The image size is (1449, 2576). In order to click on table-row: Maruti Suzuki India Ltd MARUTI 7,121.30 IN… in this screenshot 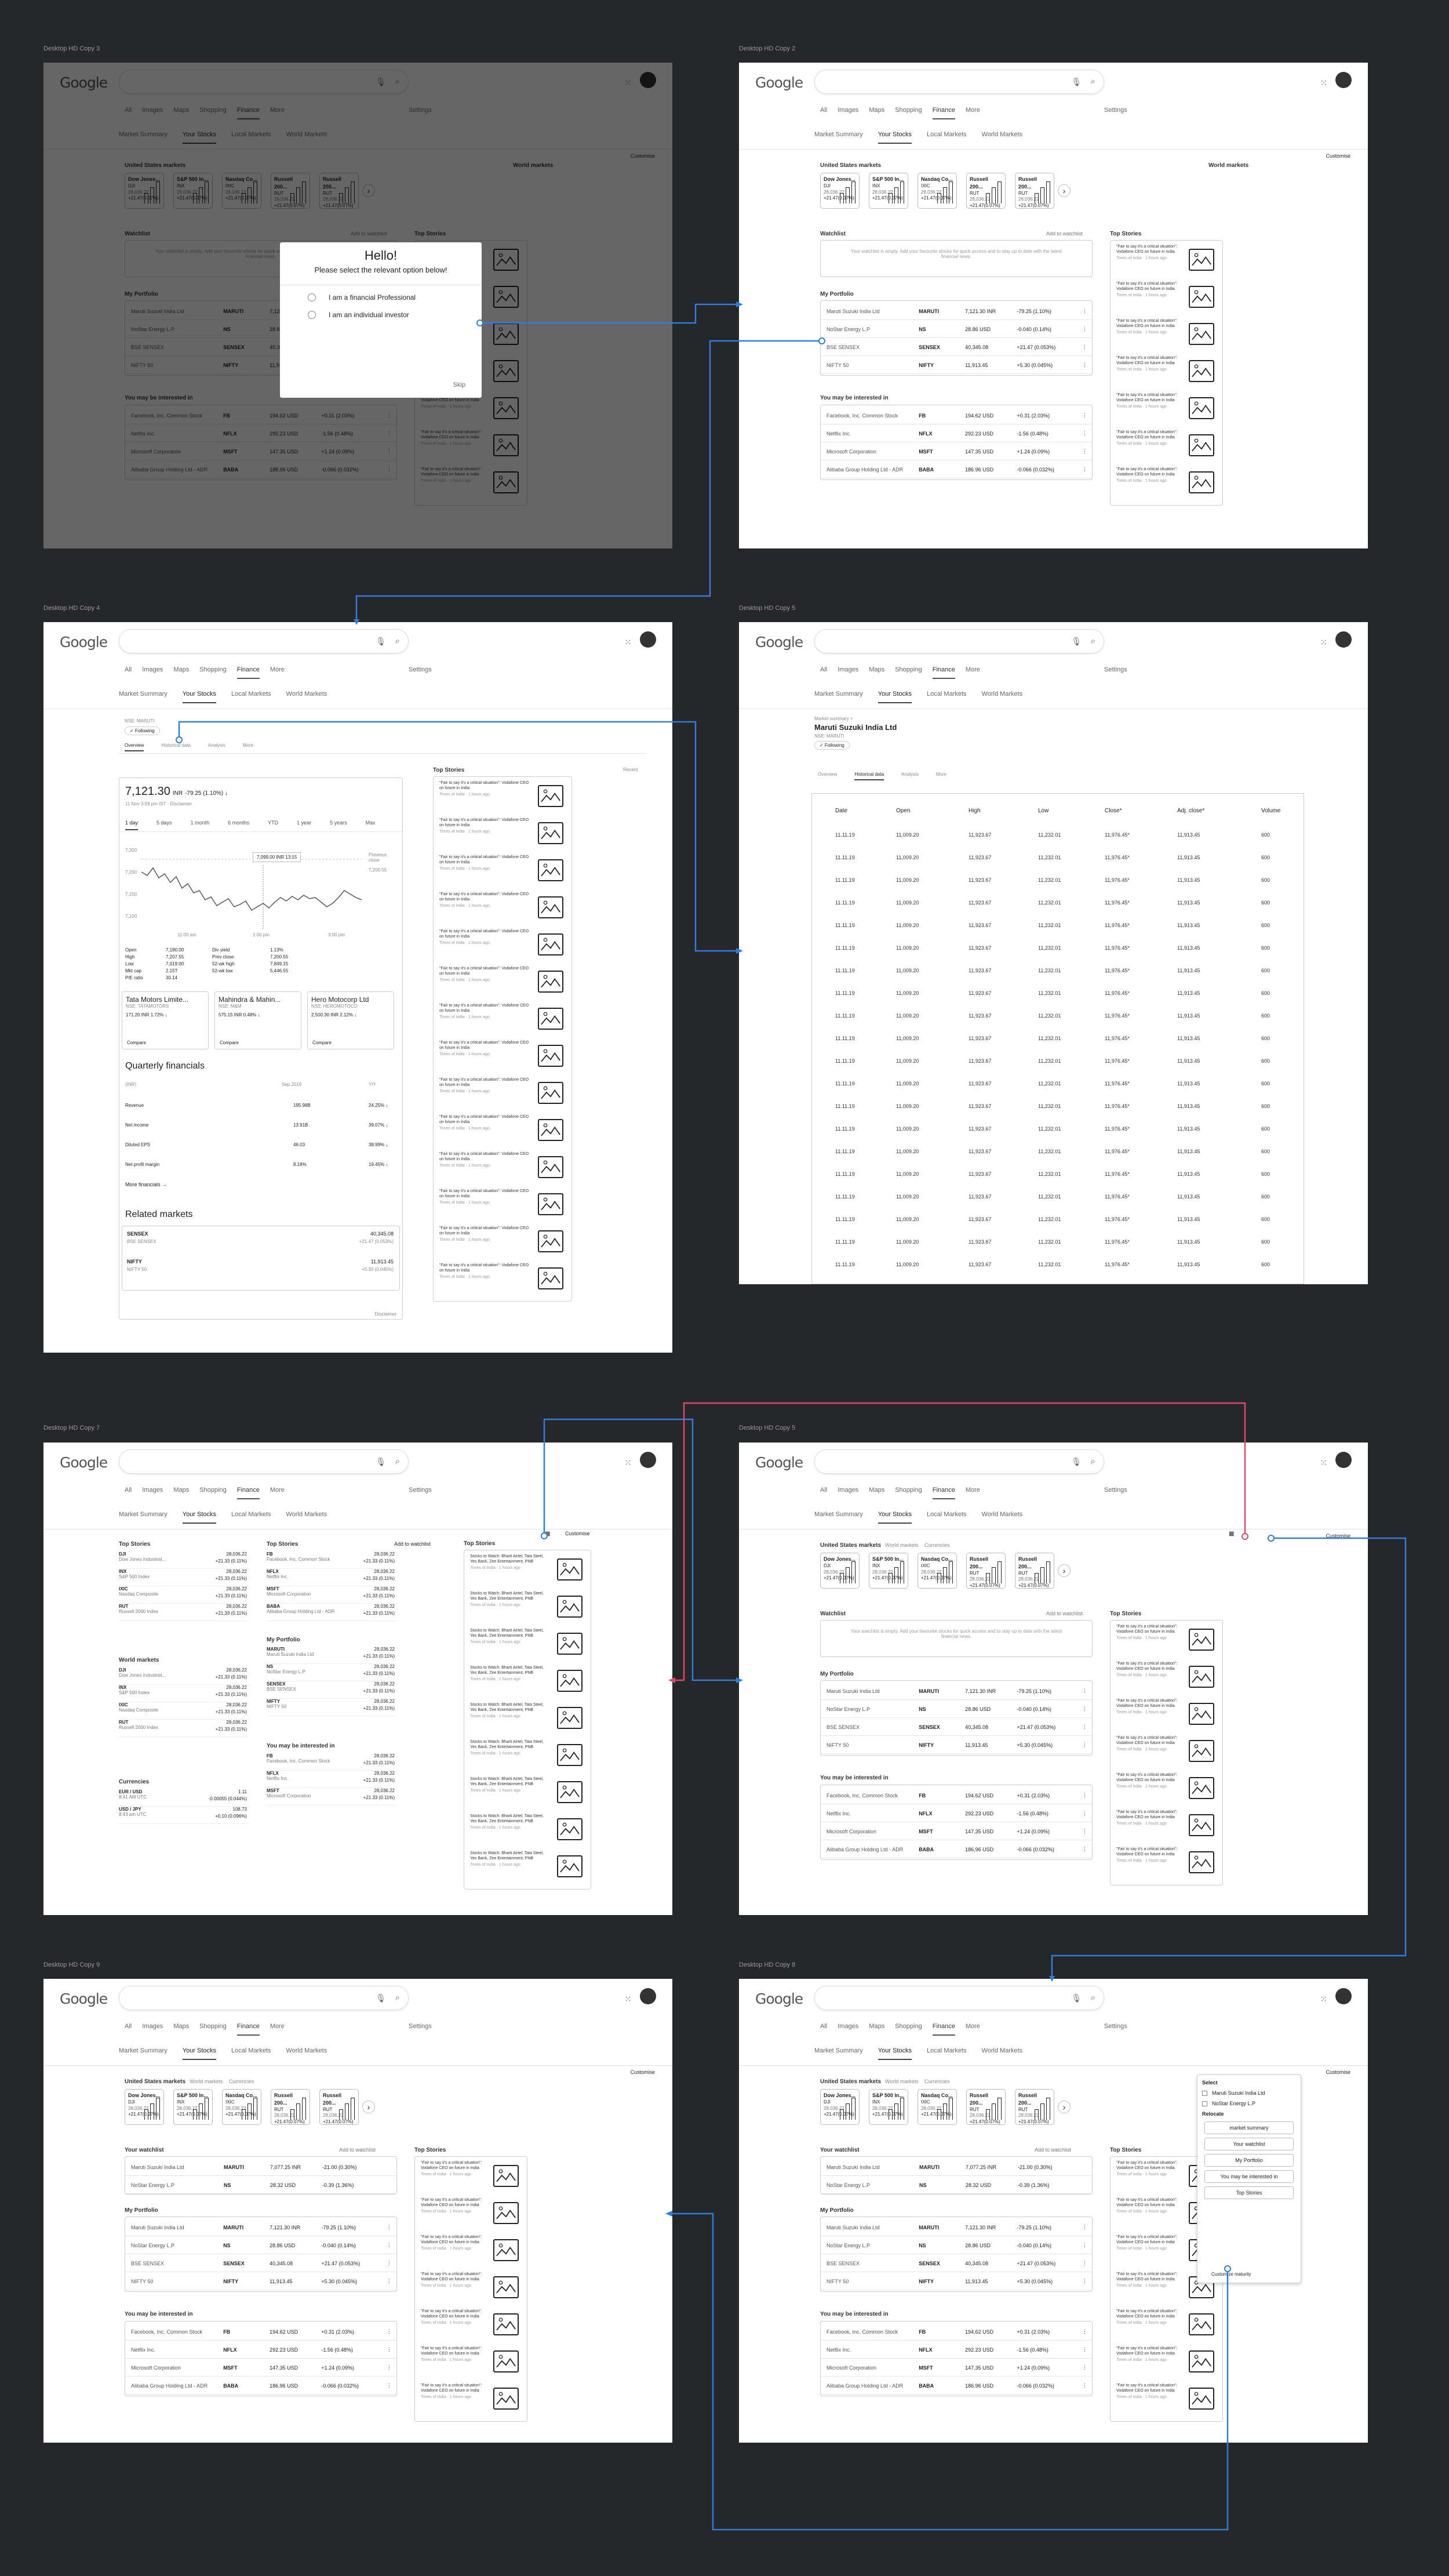, I will do `click(957, 311)`.